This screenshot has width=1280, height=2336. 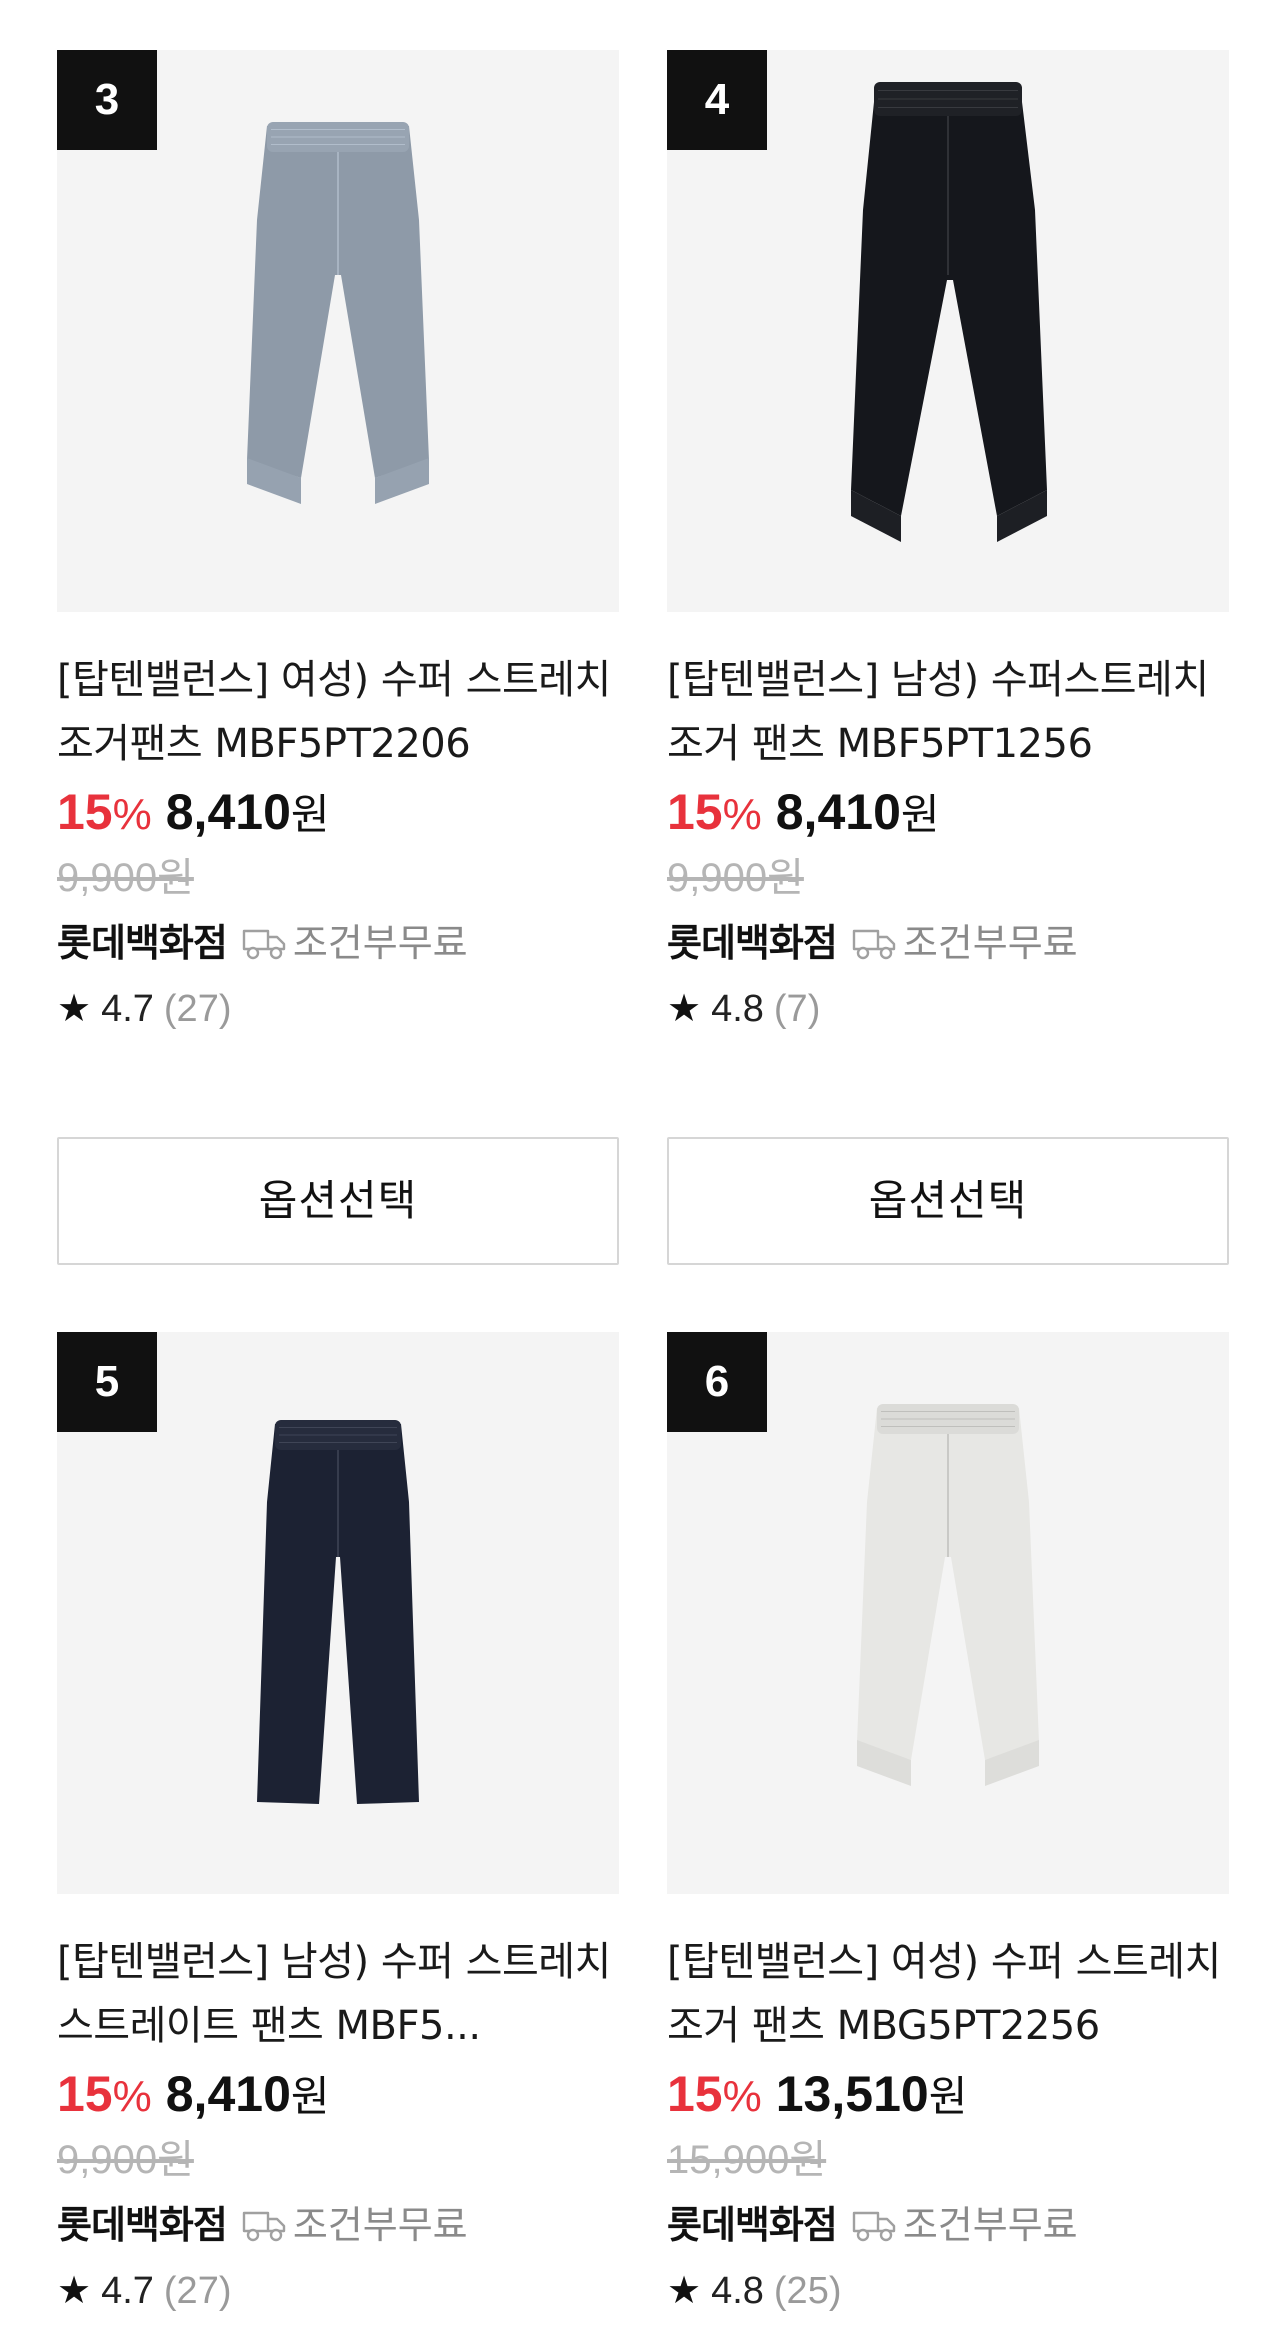 I want to click on original-price: 15,900원, so click(x=747, y=2160).